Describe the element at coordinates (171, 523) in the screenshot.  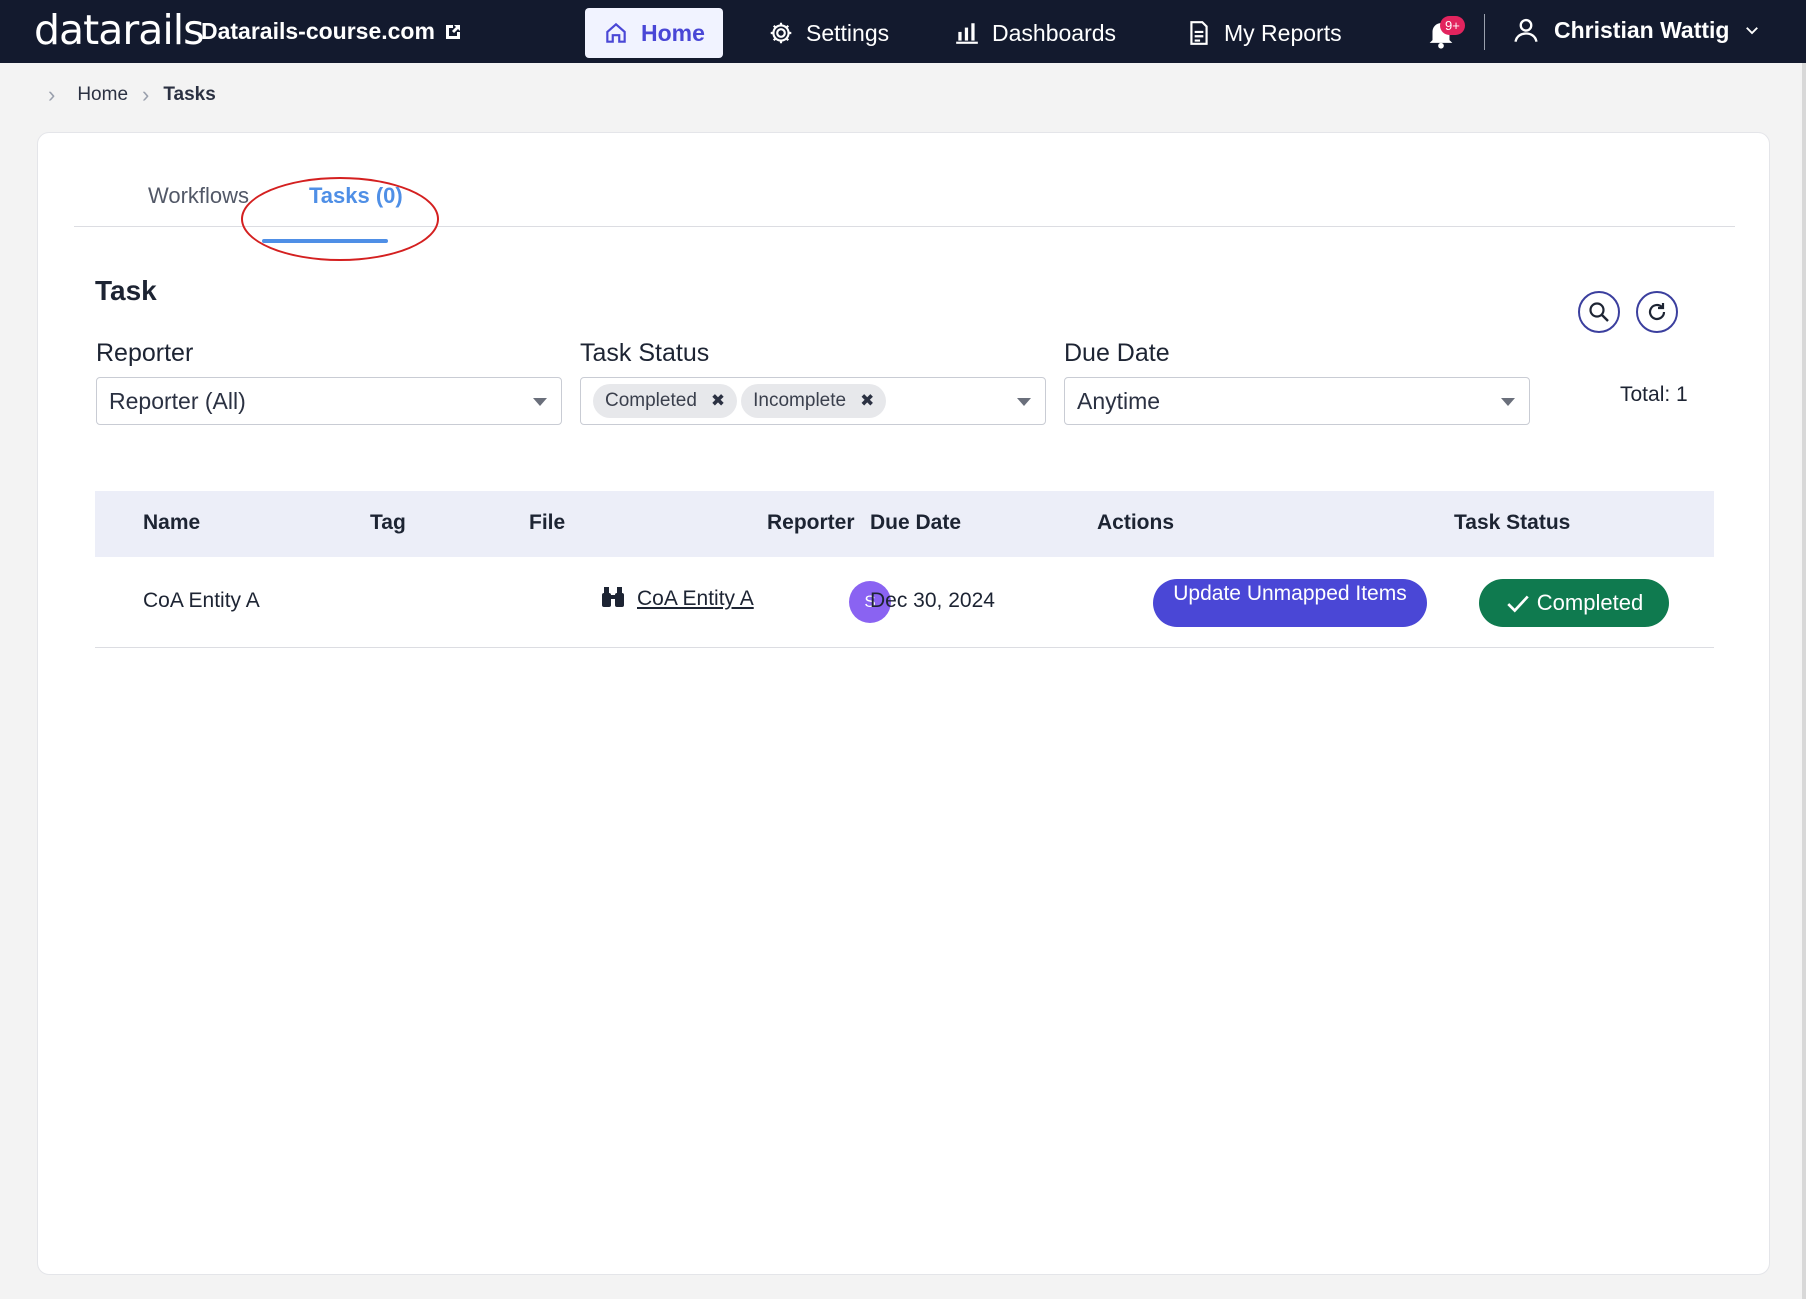
I see `column-header-name: Name` at that location.